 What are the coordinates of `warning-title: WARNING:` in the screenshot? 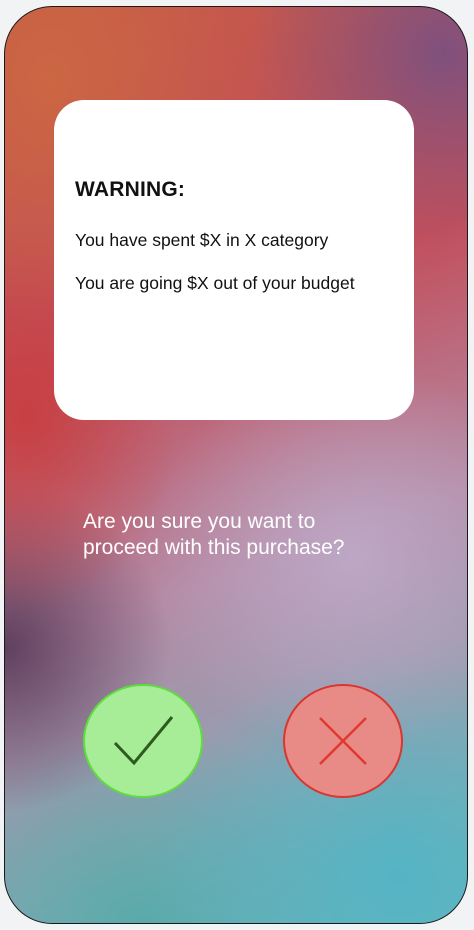 It's located at (130, 189).